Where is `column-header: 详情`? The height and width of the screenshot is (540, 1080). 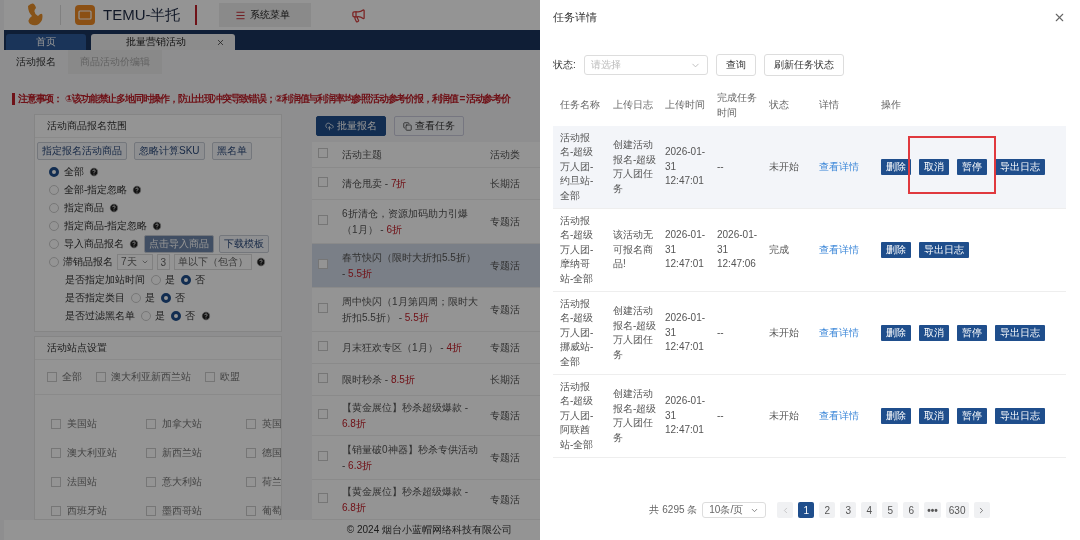 column-header: 详情 is located at coordinates (829, 105).